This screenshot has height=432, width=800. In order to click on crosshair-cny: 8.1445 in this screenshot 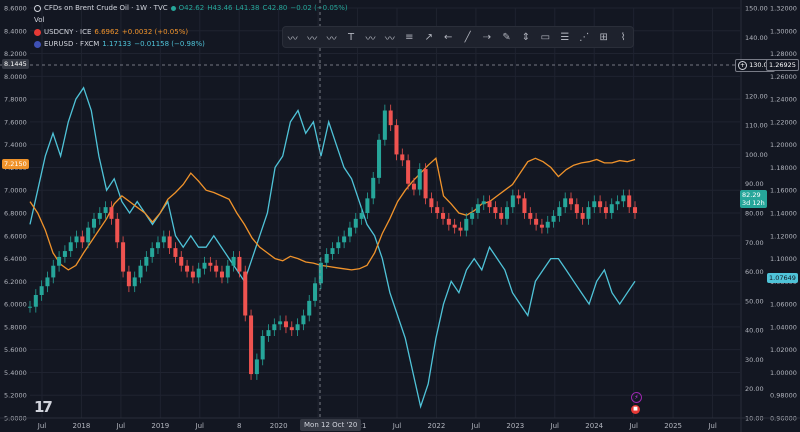, I will do `click(15, 64)`.